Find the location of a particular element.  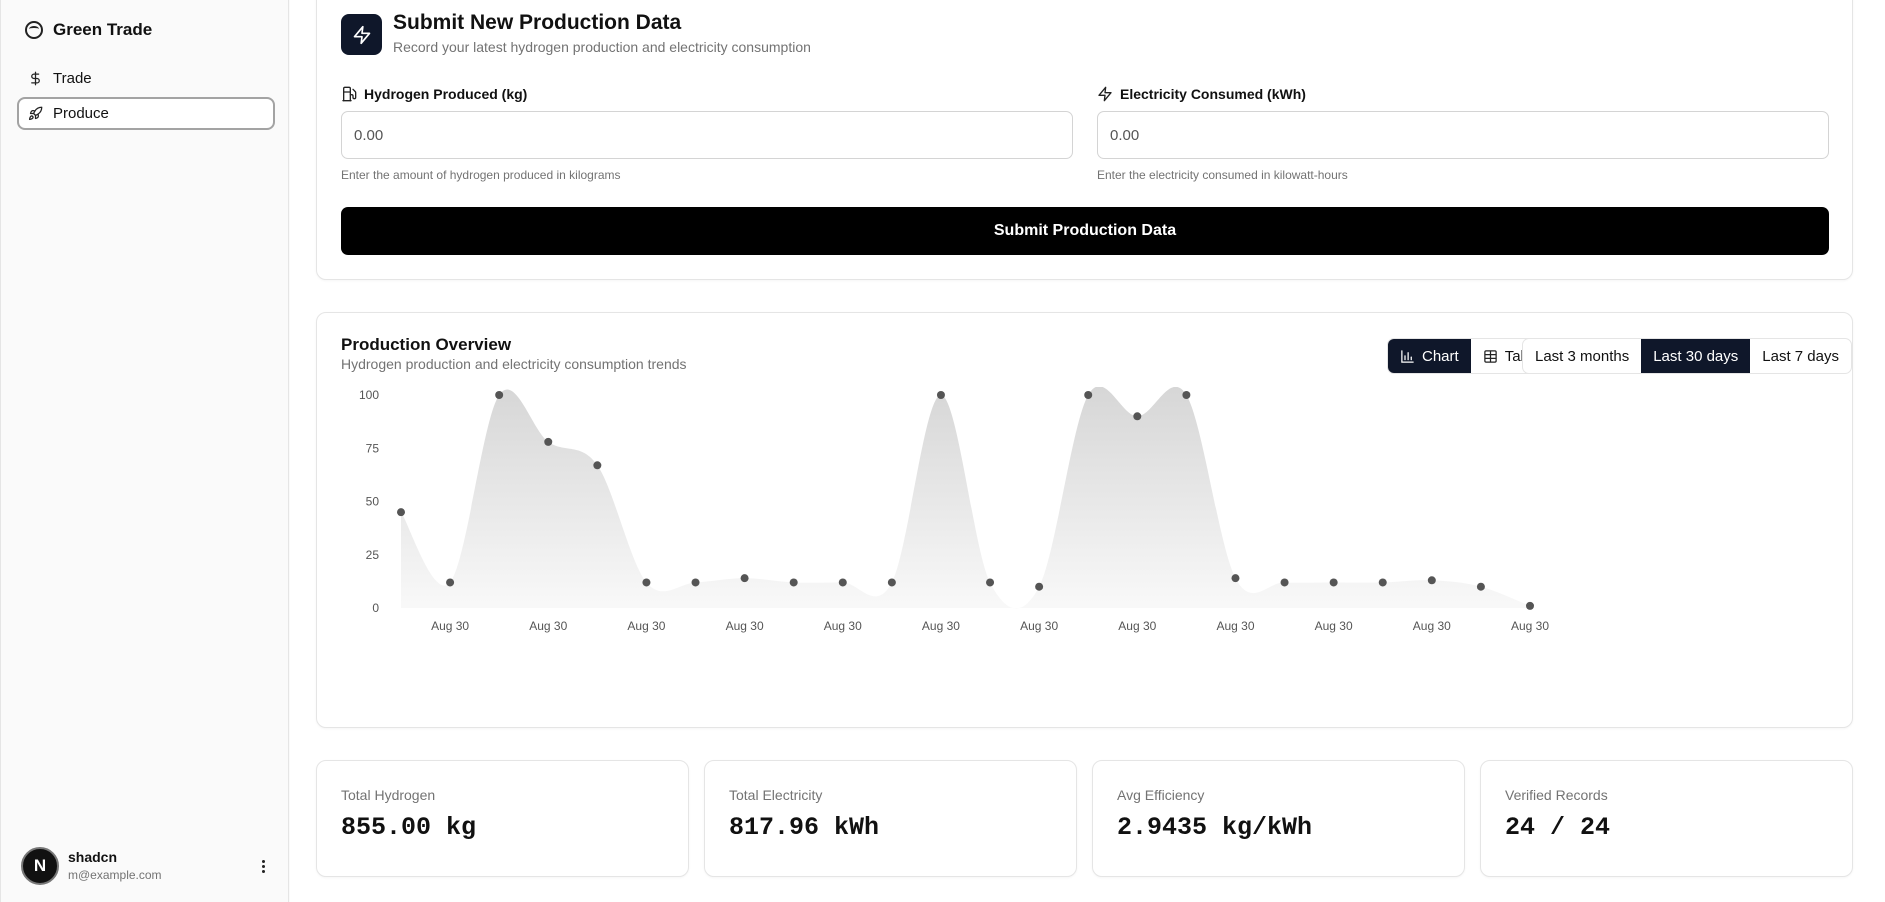

logo-icon is located at coordinates (34, 30).